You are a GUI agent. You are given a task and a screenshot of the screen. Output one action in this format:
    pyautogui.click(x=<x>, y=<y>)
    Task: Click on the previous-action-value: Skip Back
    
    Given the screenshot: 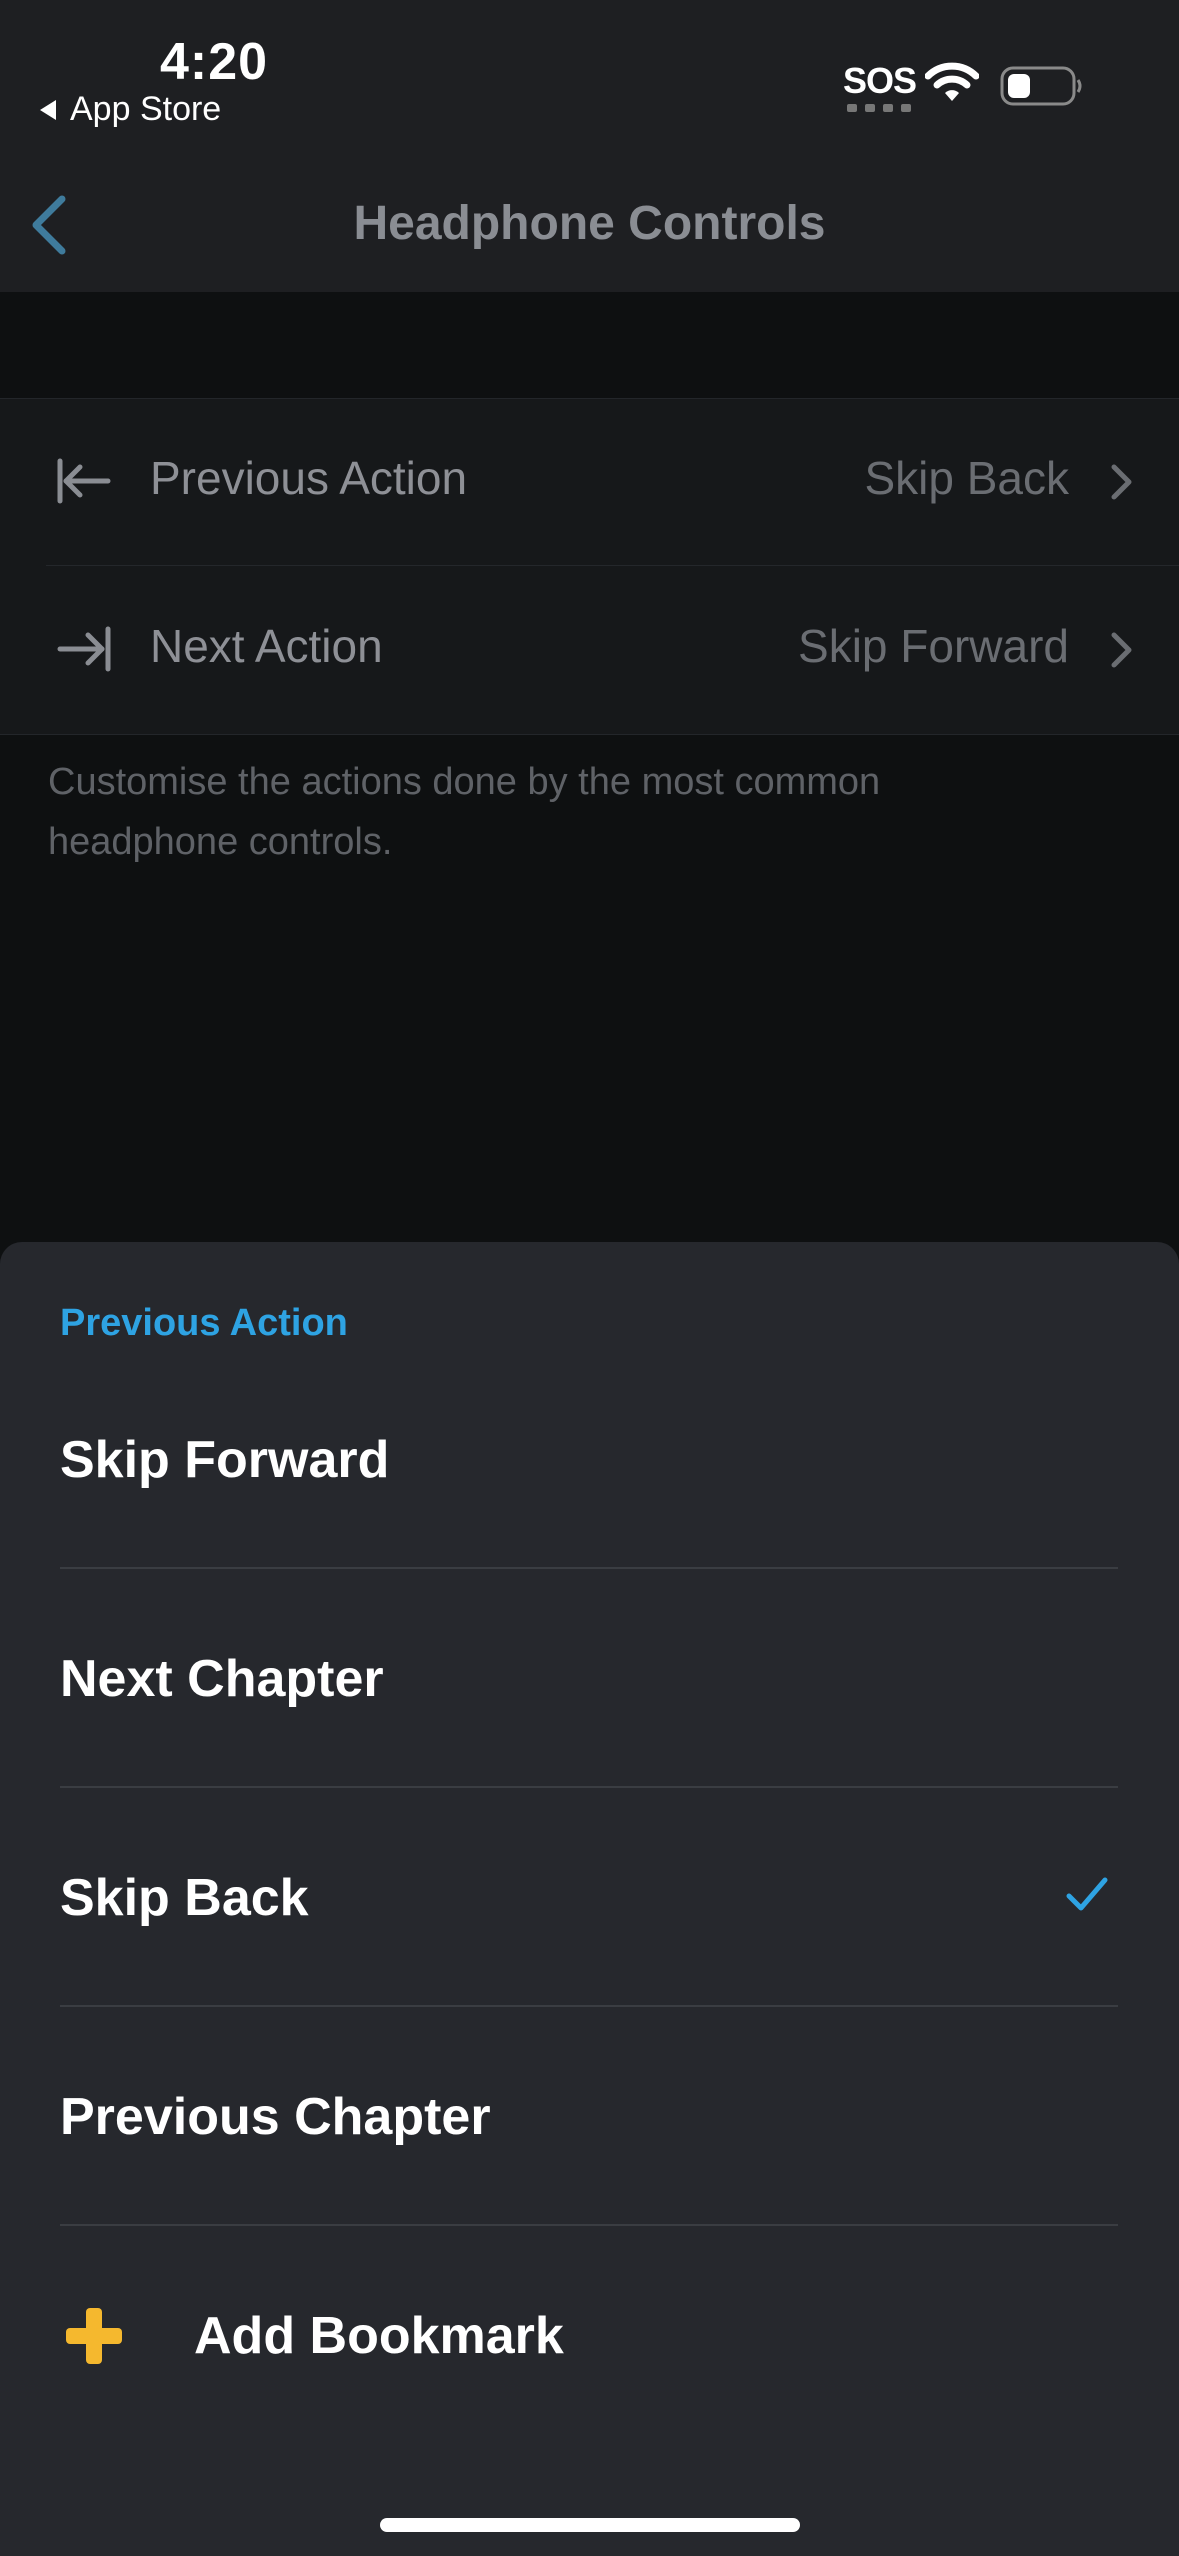 What is the action you would take?
    pyautogui.click(x=966, y=478)
    